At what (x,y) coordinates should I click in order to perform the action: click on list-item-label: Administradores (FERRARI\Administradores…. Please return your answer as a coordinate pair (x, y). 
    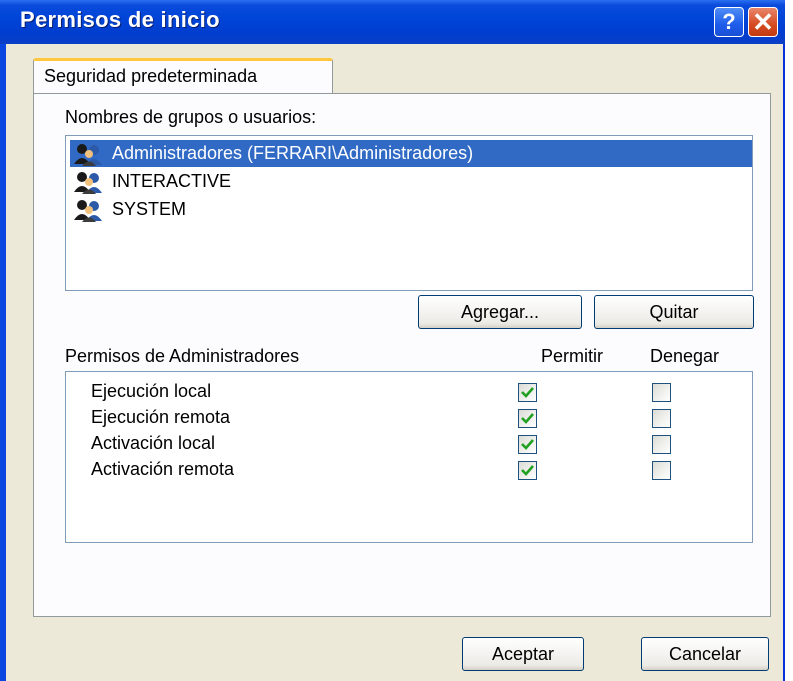
    Looking at the image, I should click on (293, 153).